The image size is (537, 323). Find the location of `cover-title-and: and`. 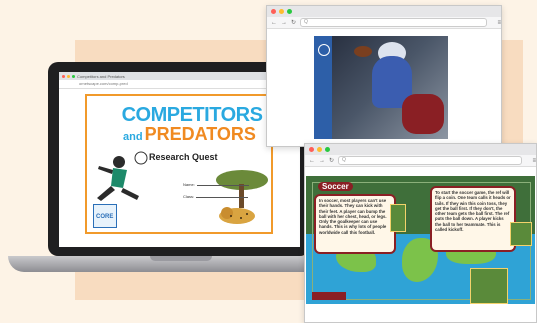

cover-title-and: and is located at coordinates (133, 137).